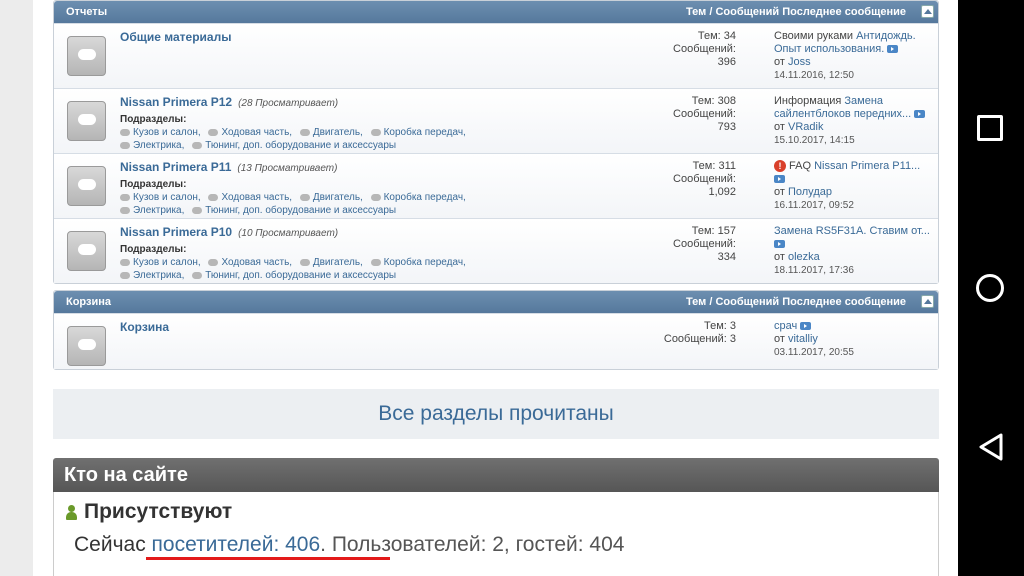 Image resolution: width=1024 pixels, height=576 pixels. I want to click on last-post-link: Замена, so click(863, 101).